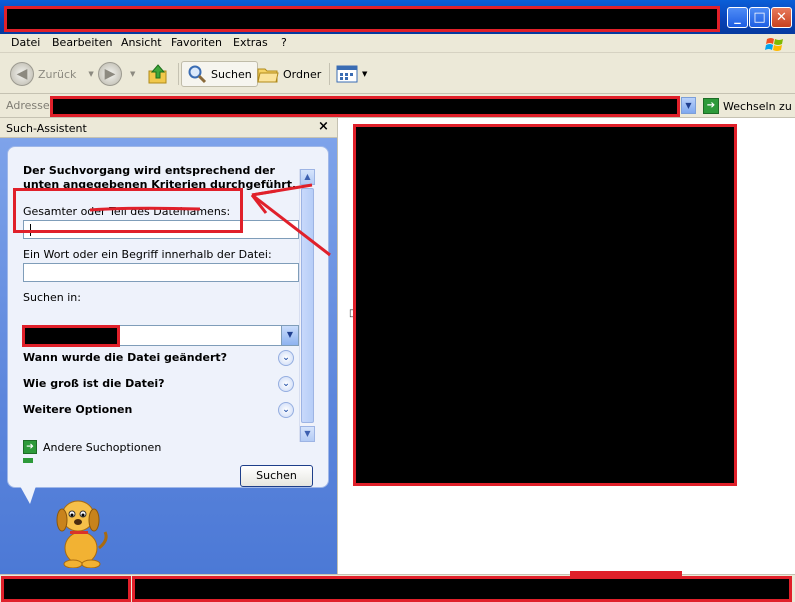  What do you see at coordinates (284, 42) in the screenshot?
I see `menu-help: ?` at bounding box center [284, 42].